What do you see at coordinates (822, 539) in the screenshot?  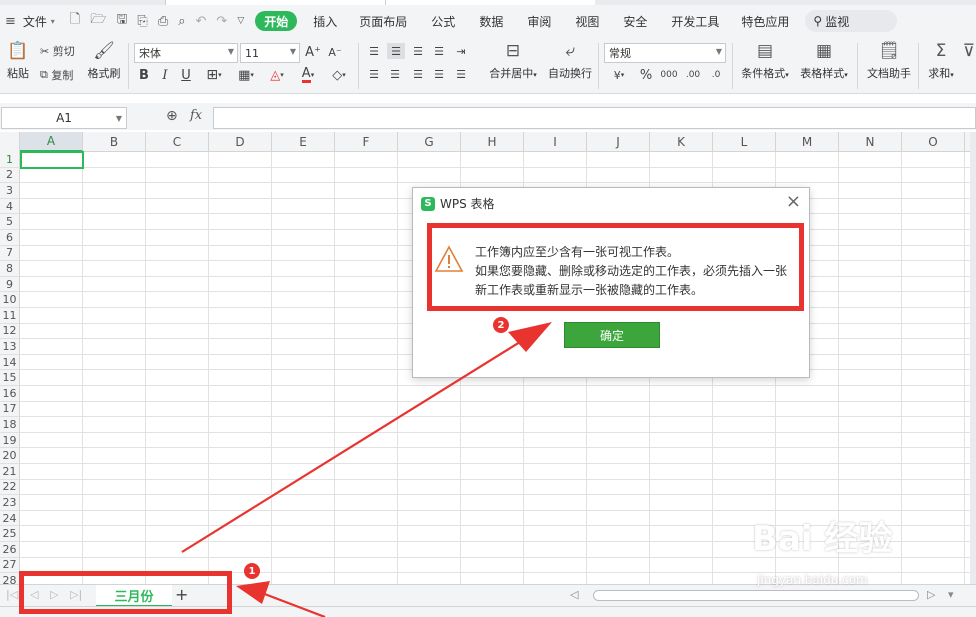 I see `baidu-watermark-logo: Bai 经验` at bounding box center [822, 539].